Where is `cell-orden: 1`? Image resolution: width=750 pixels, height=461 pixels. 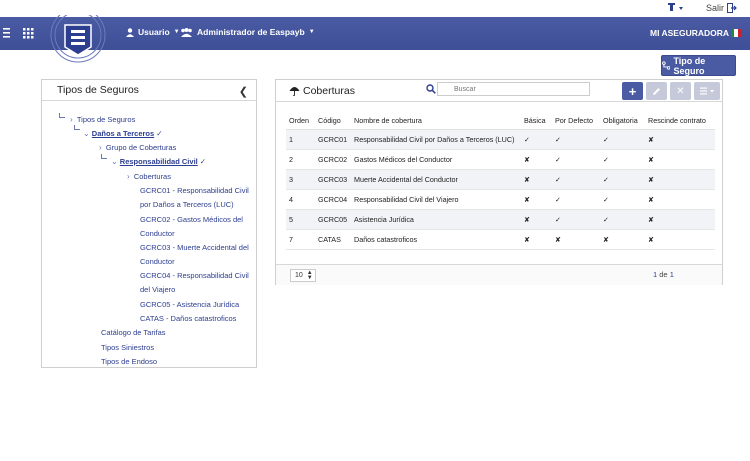 cell-orden: 1 is located at coordinates (300, 139).